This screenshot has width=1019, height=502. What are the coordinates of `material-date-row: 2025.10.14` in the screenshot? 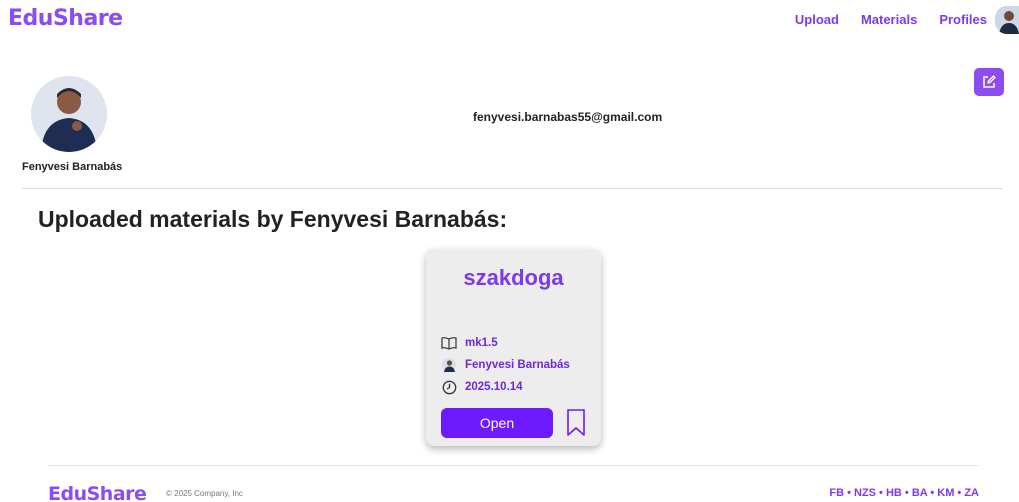 It's located at (482, 387).